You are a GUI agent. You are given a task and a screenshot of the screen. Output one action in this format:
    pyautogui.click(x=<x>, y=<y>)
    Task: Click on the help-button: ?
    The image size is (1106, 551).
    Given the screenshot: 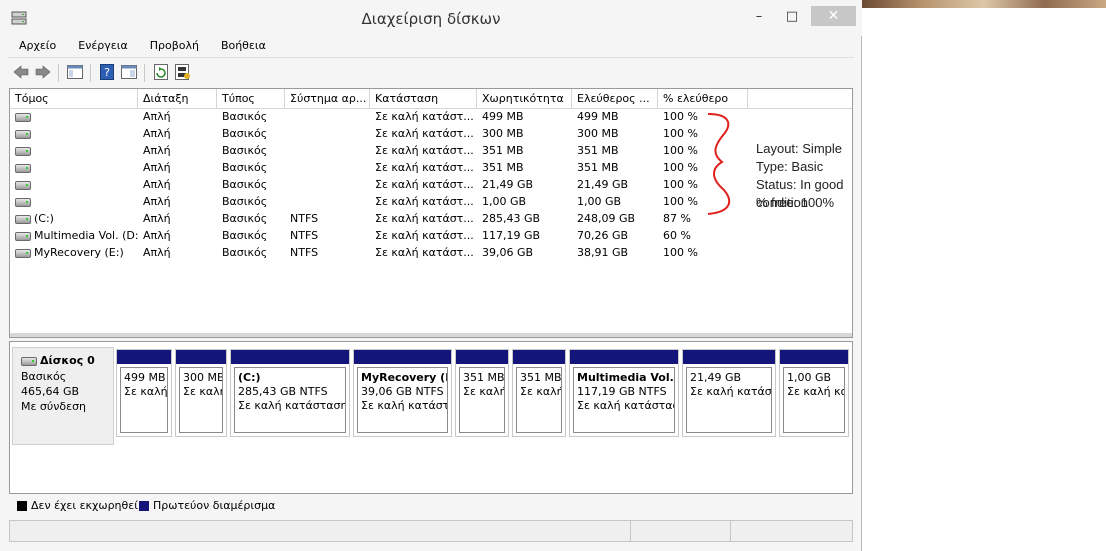 What is the action you would take?
    pyautogui.click(x=107, y=72)
    